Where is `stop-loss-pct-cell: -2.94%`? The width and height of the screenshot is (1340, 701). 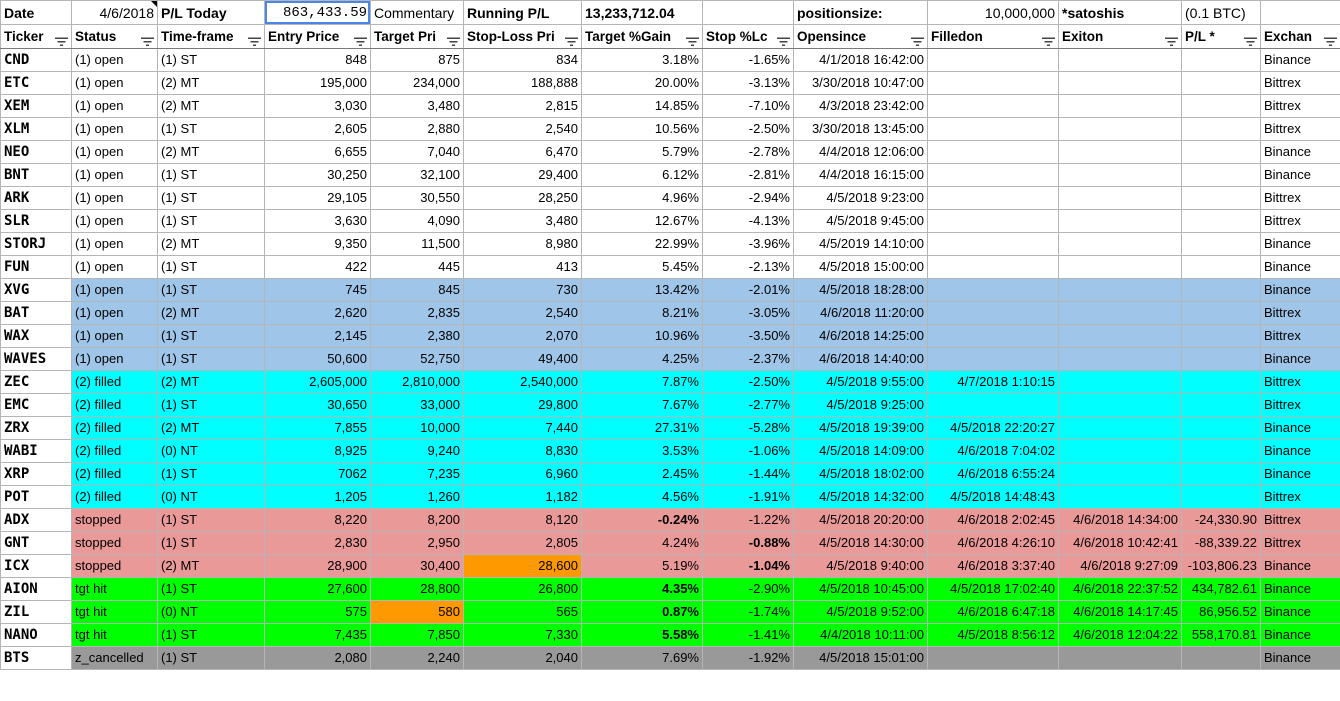
stop-loss-pct-cell: -2.94% is located at coordinates (748, 198).